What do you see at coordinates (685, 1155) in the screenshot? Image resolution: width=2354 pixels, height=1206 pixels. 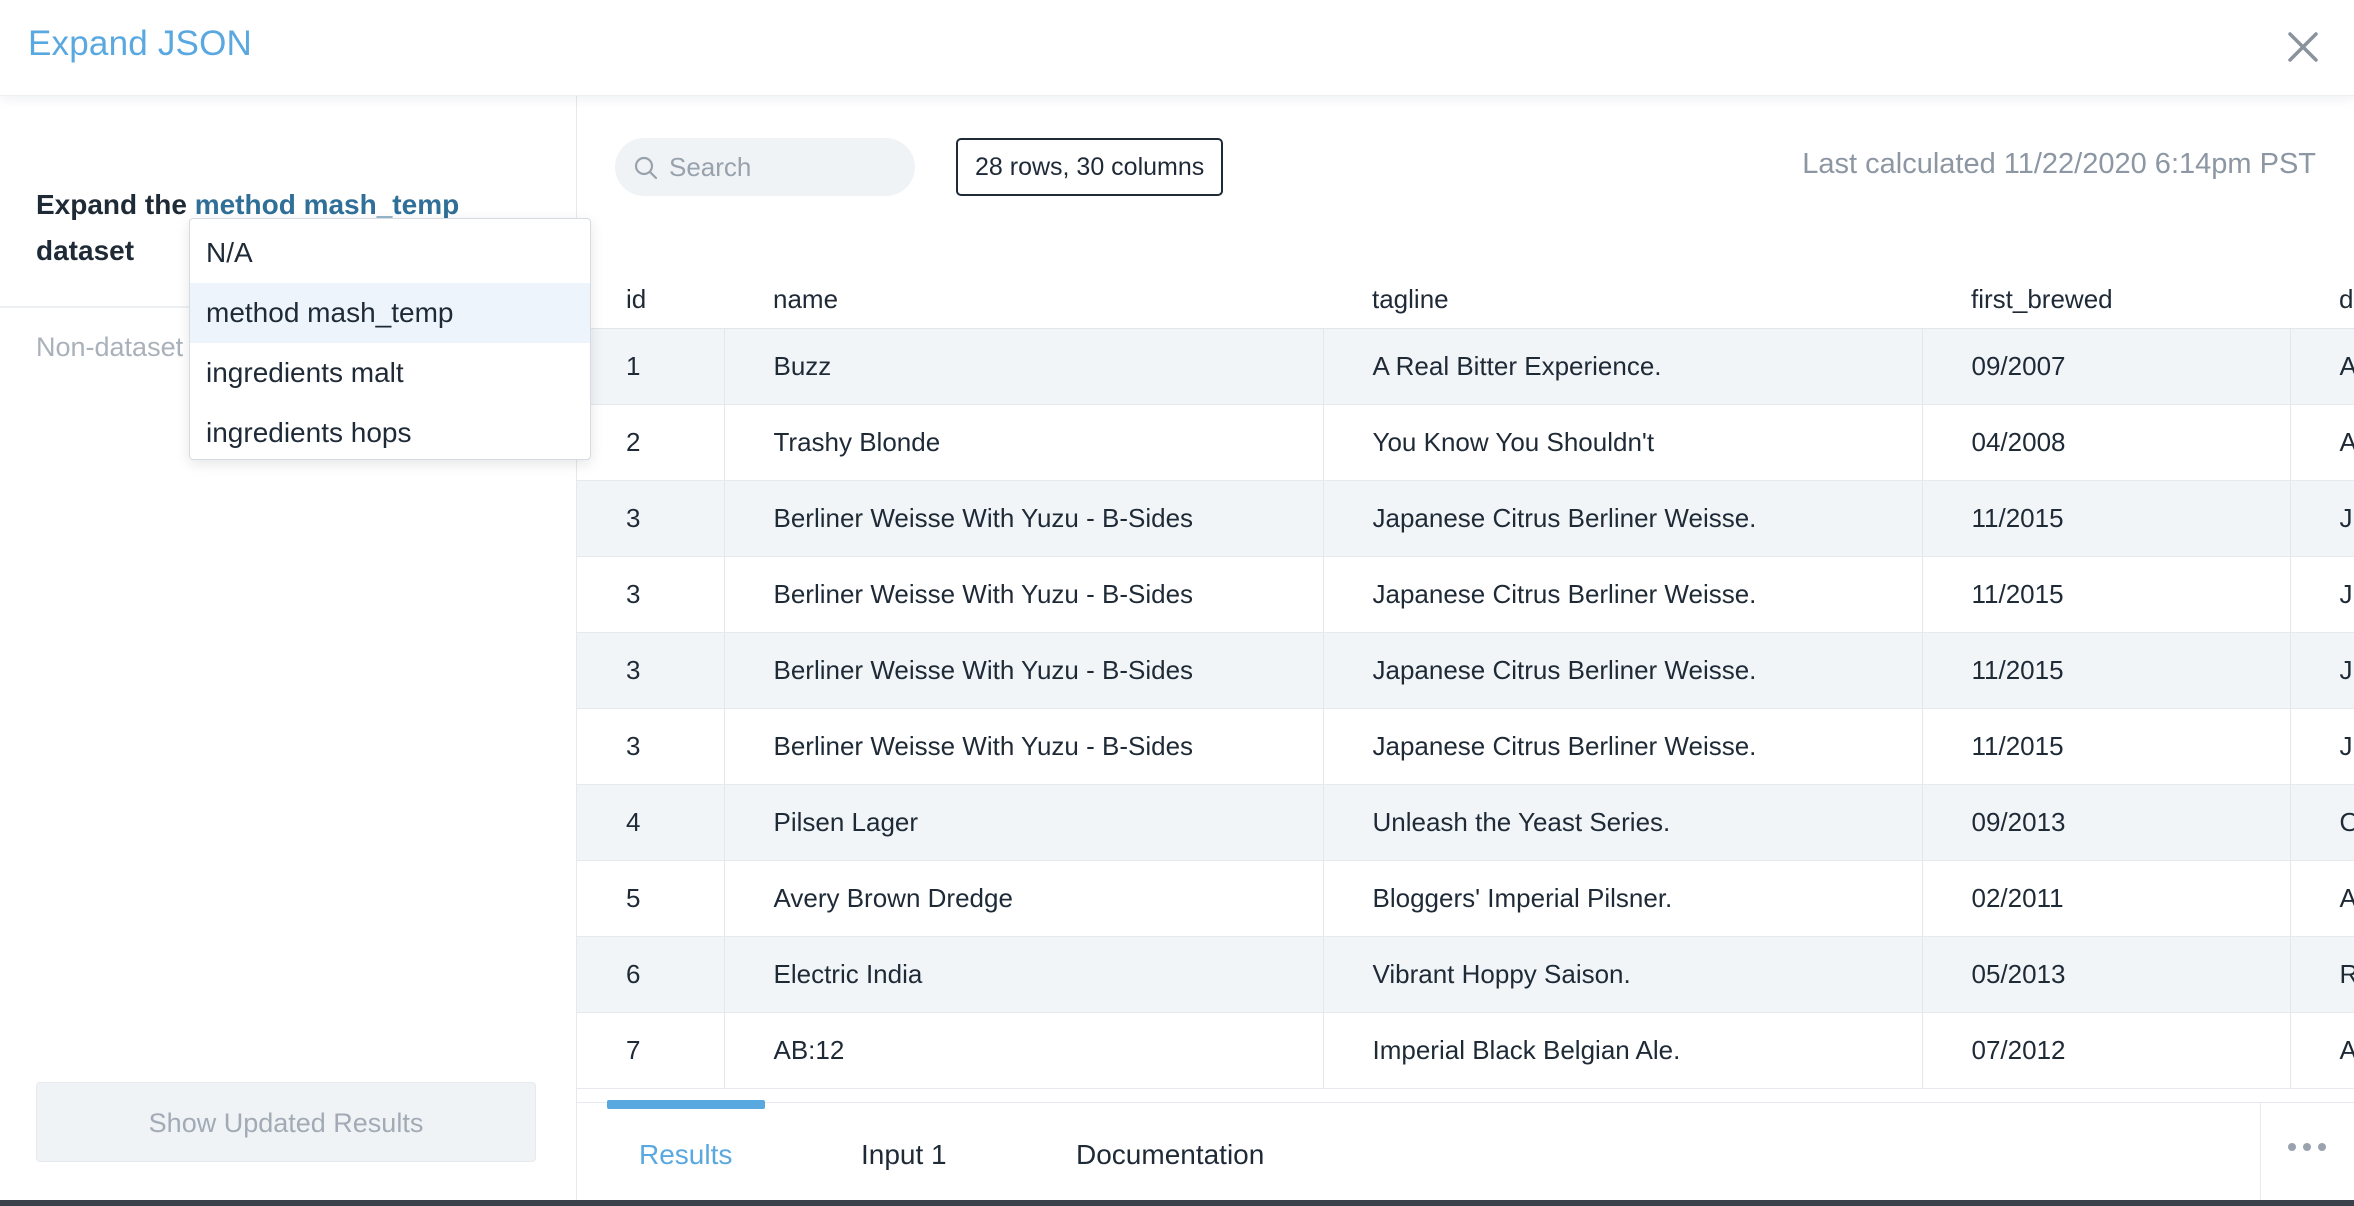 I see `tab-results: Results` at bounding box center [685, 1155].